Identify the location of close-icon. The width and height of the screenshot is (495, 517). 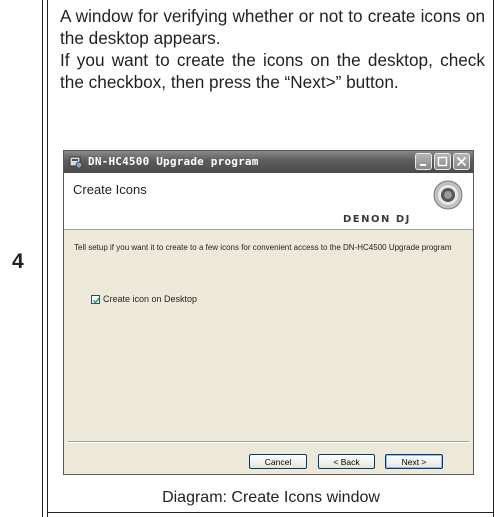
(461, 161).